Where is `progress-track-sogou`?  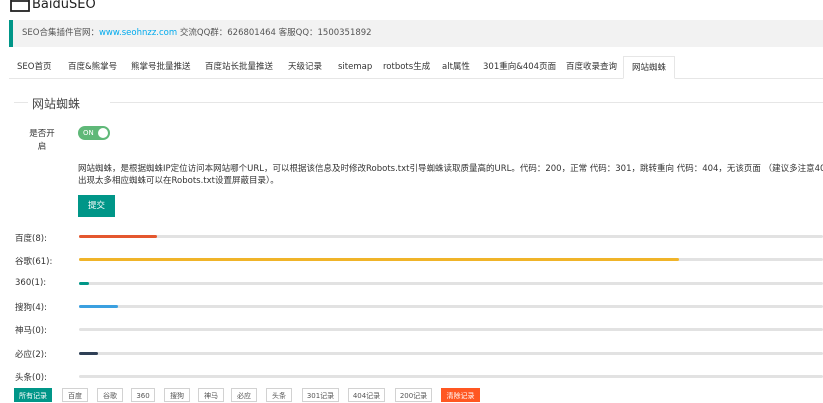
progress-track-sogou is located at coordinates (451, 306).